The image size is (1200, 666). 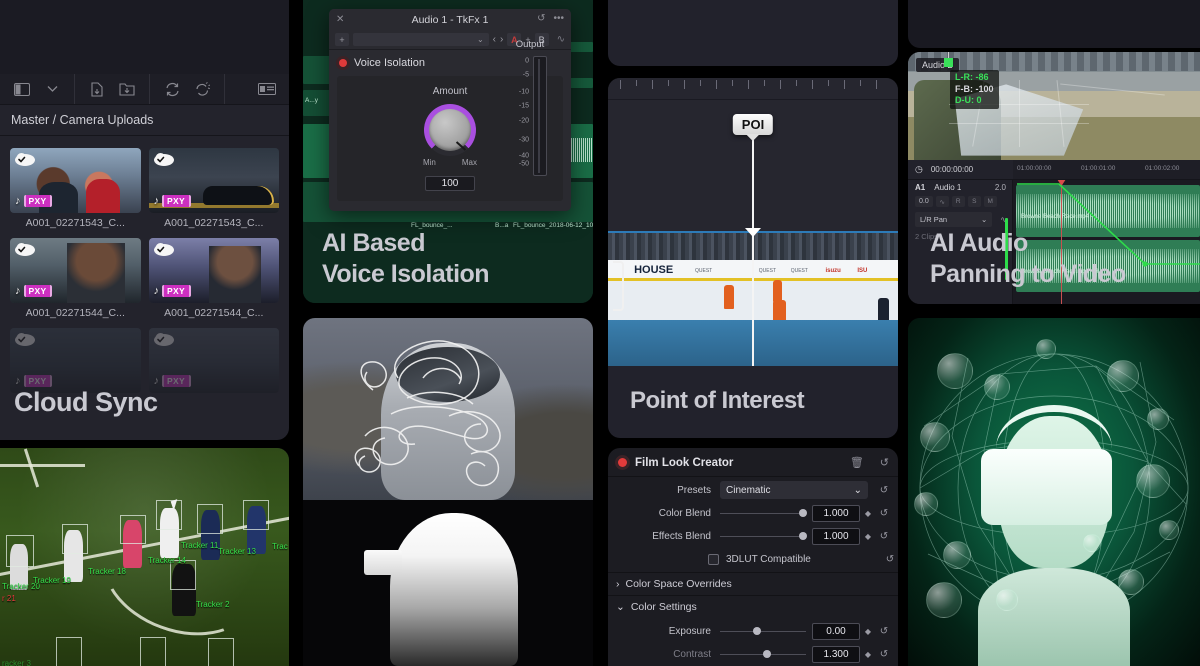 I want to click on track-name: Audio 1, so click(x=947, y=187).